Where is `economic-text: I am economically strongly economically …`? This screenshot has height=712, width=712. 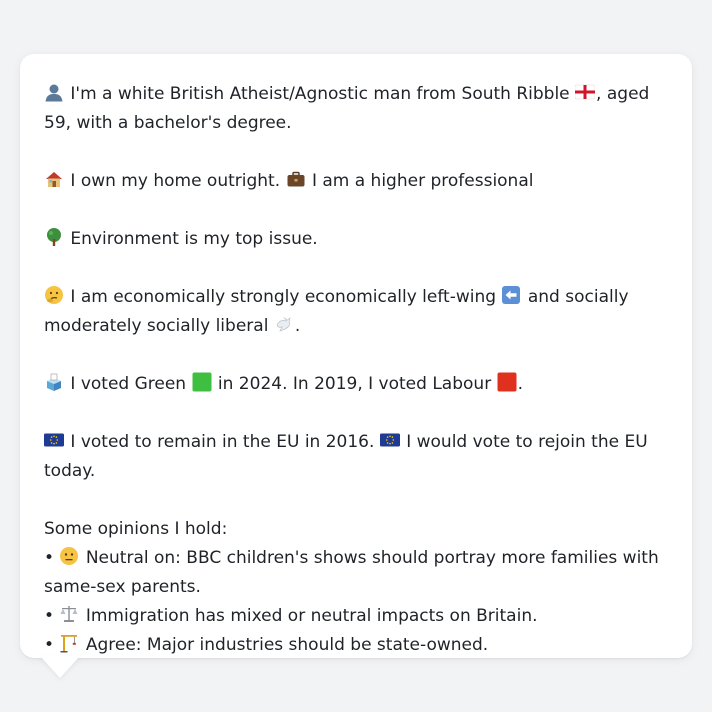
economic-text: I am economically strongly economically … is located at coordinates (283, 297).